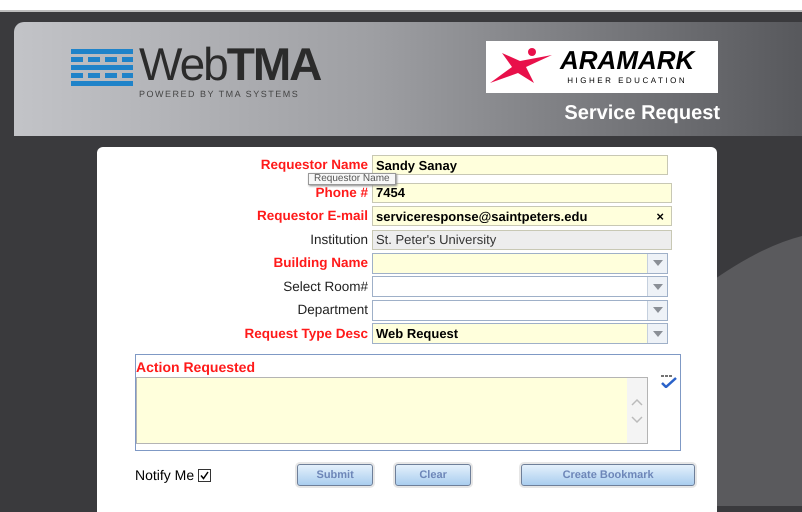 The width and height of the screenshot is (802, 512). I want to click on field-label: Institution, so click(339, 239).